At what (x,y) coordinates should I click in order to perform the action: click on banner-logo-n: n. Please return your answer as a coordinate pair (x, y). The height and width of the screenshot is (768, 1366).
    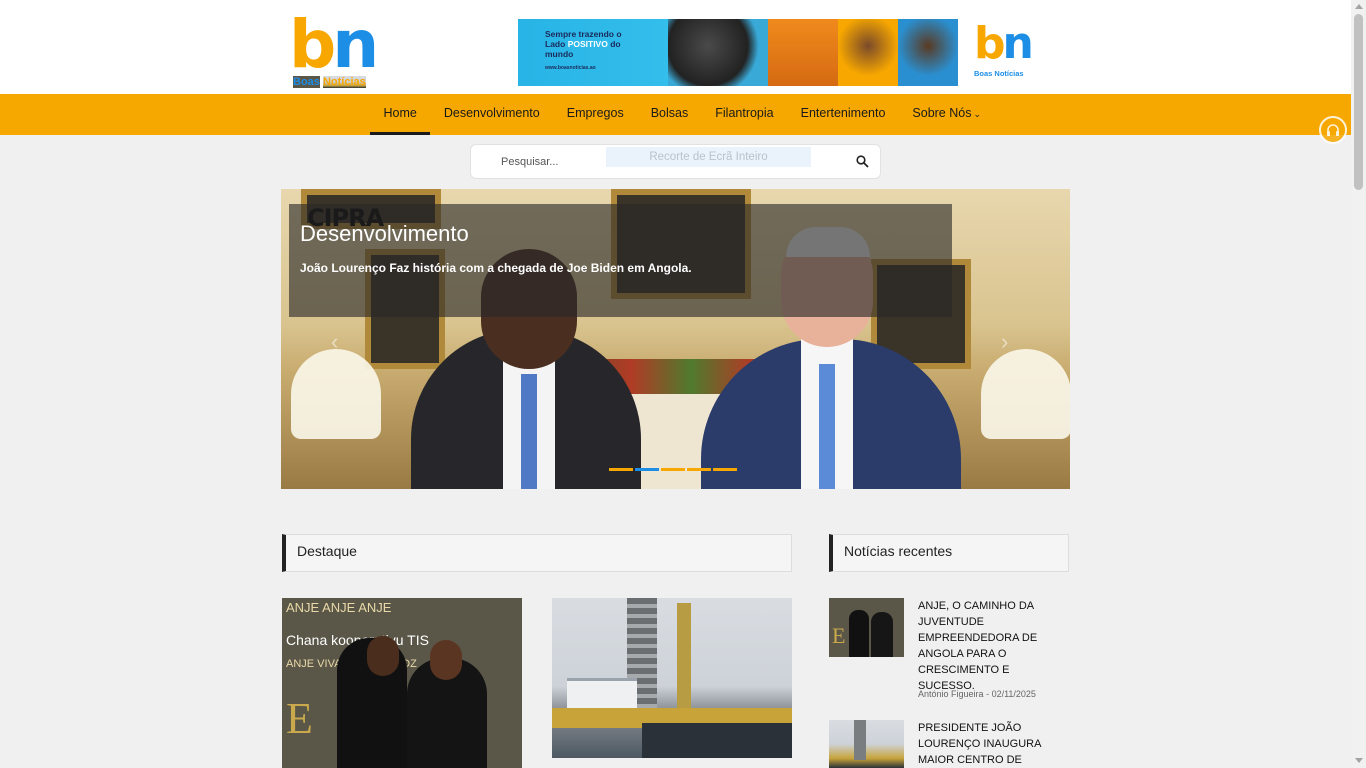
    Looking at the image, I should click on (1018, 44).